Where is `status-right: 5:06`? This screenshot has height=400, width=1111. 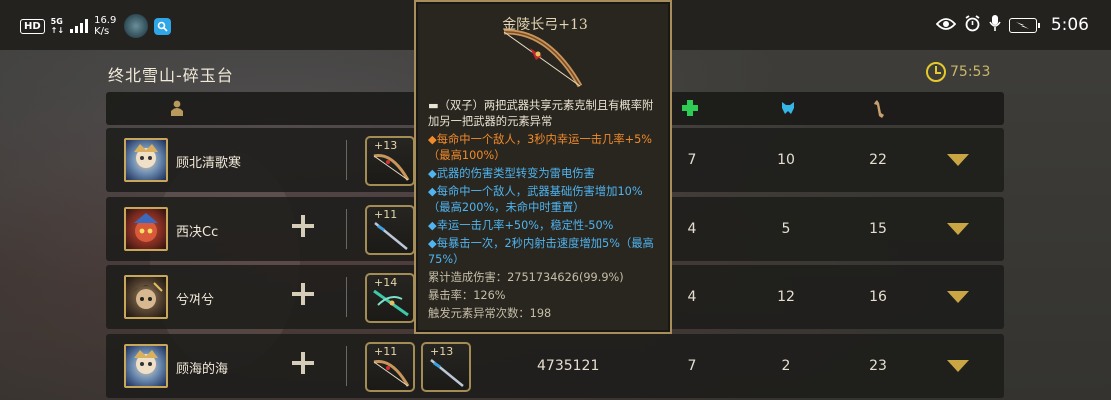
status-right: 5:06 is located at coordinates (1012, 25).